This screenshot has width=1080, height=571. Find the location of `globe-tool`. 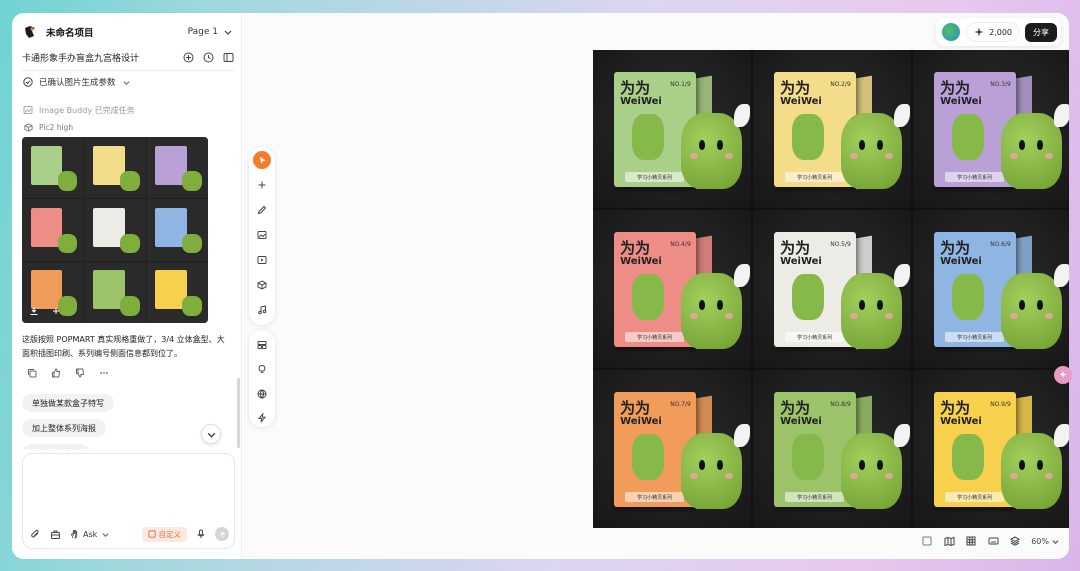

globe-tool is located at coordinates (262, 394).